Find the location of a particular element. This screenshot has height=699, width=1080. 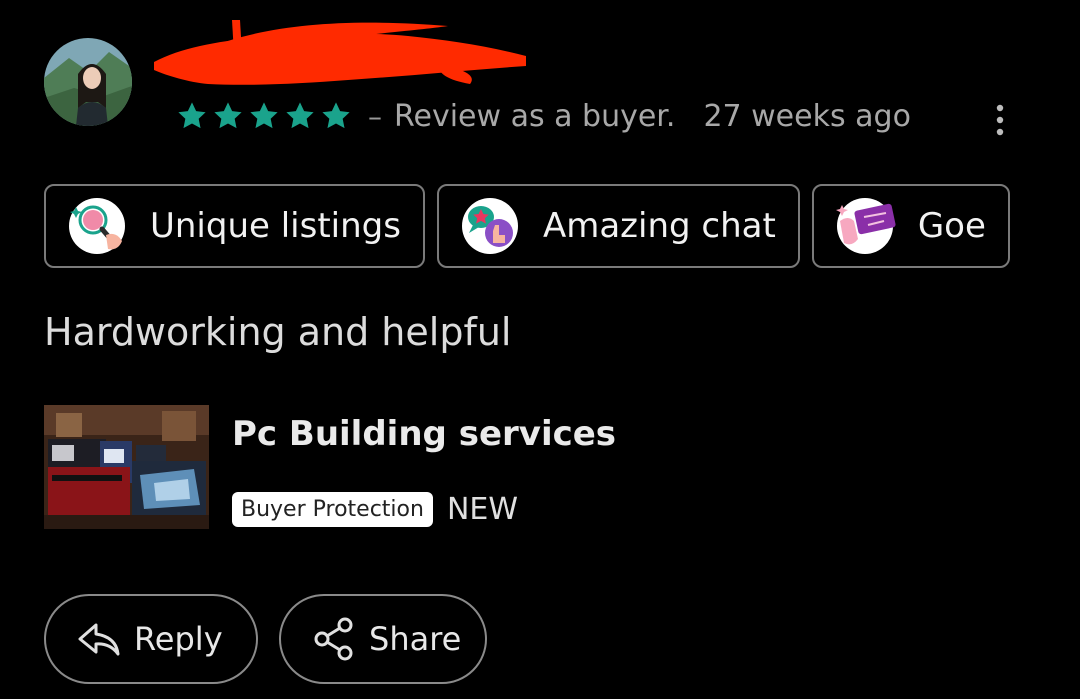

reply-label: Reply is located at coordinates (178, 639).